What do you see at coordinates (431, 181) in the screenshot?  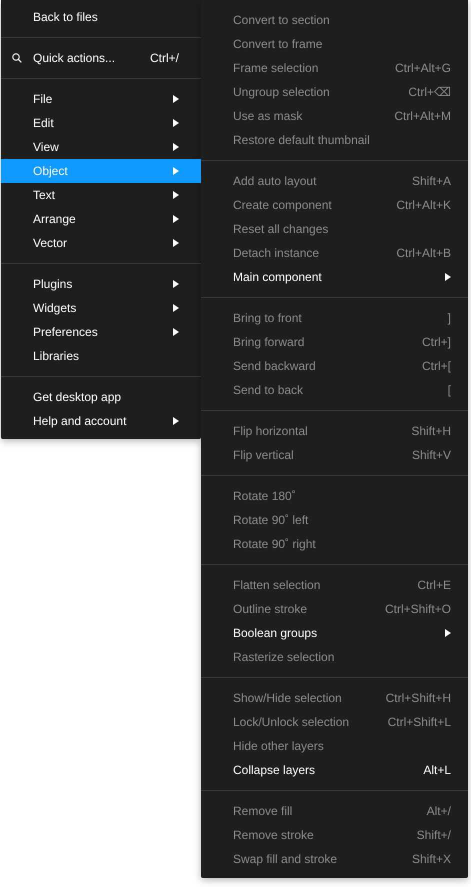 I see `shortcut-text: Shift+A` at bounding box center [431, 181].